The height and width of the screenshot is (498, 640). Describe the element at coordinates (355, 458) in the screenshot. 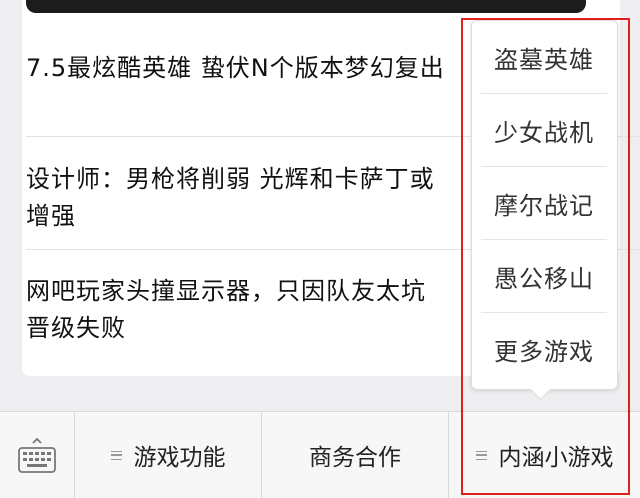

I see `tab-label: 商务合作` at that location.